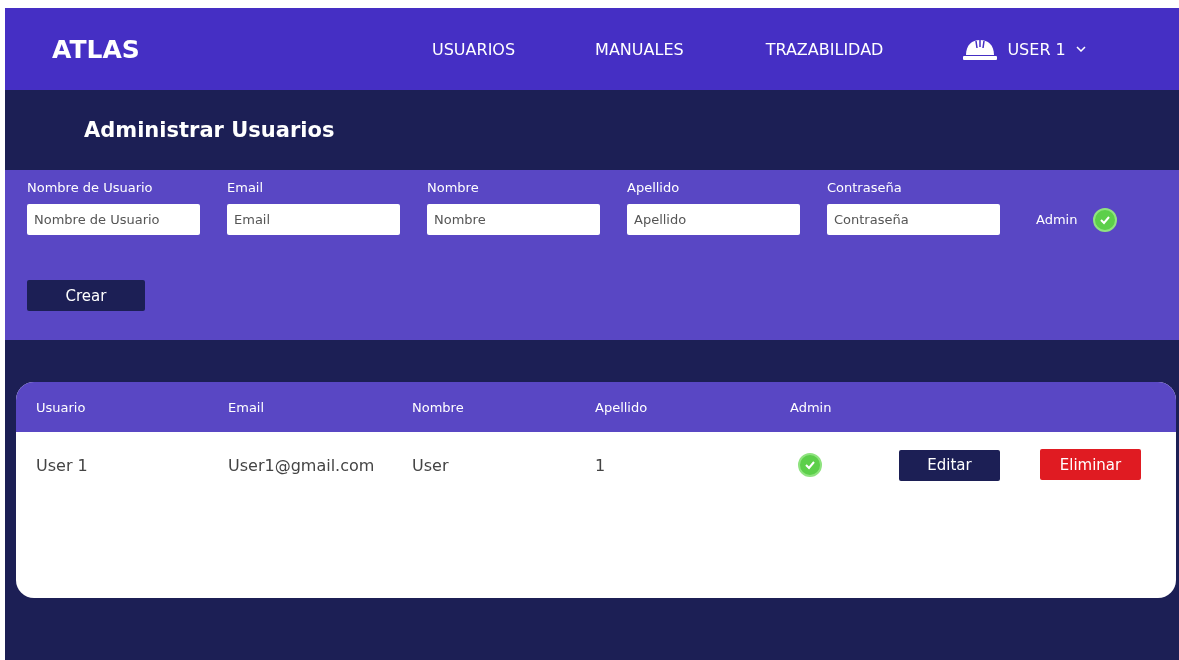 This screenshot has width=1179, height=660. Describe the element at coordinates (209, 130) in the screenshot. I see `page-title: Administrar Usuarios` at that location.